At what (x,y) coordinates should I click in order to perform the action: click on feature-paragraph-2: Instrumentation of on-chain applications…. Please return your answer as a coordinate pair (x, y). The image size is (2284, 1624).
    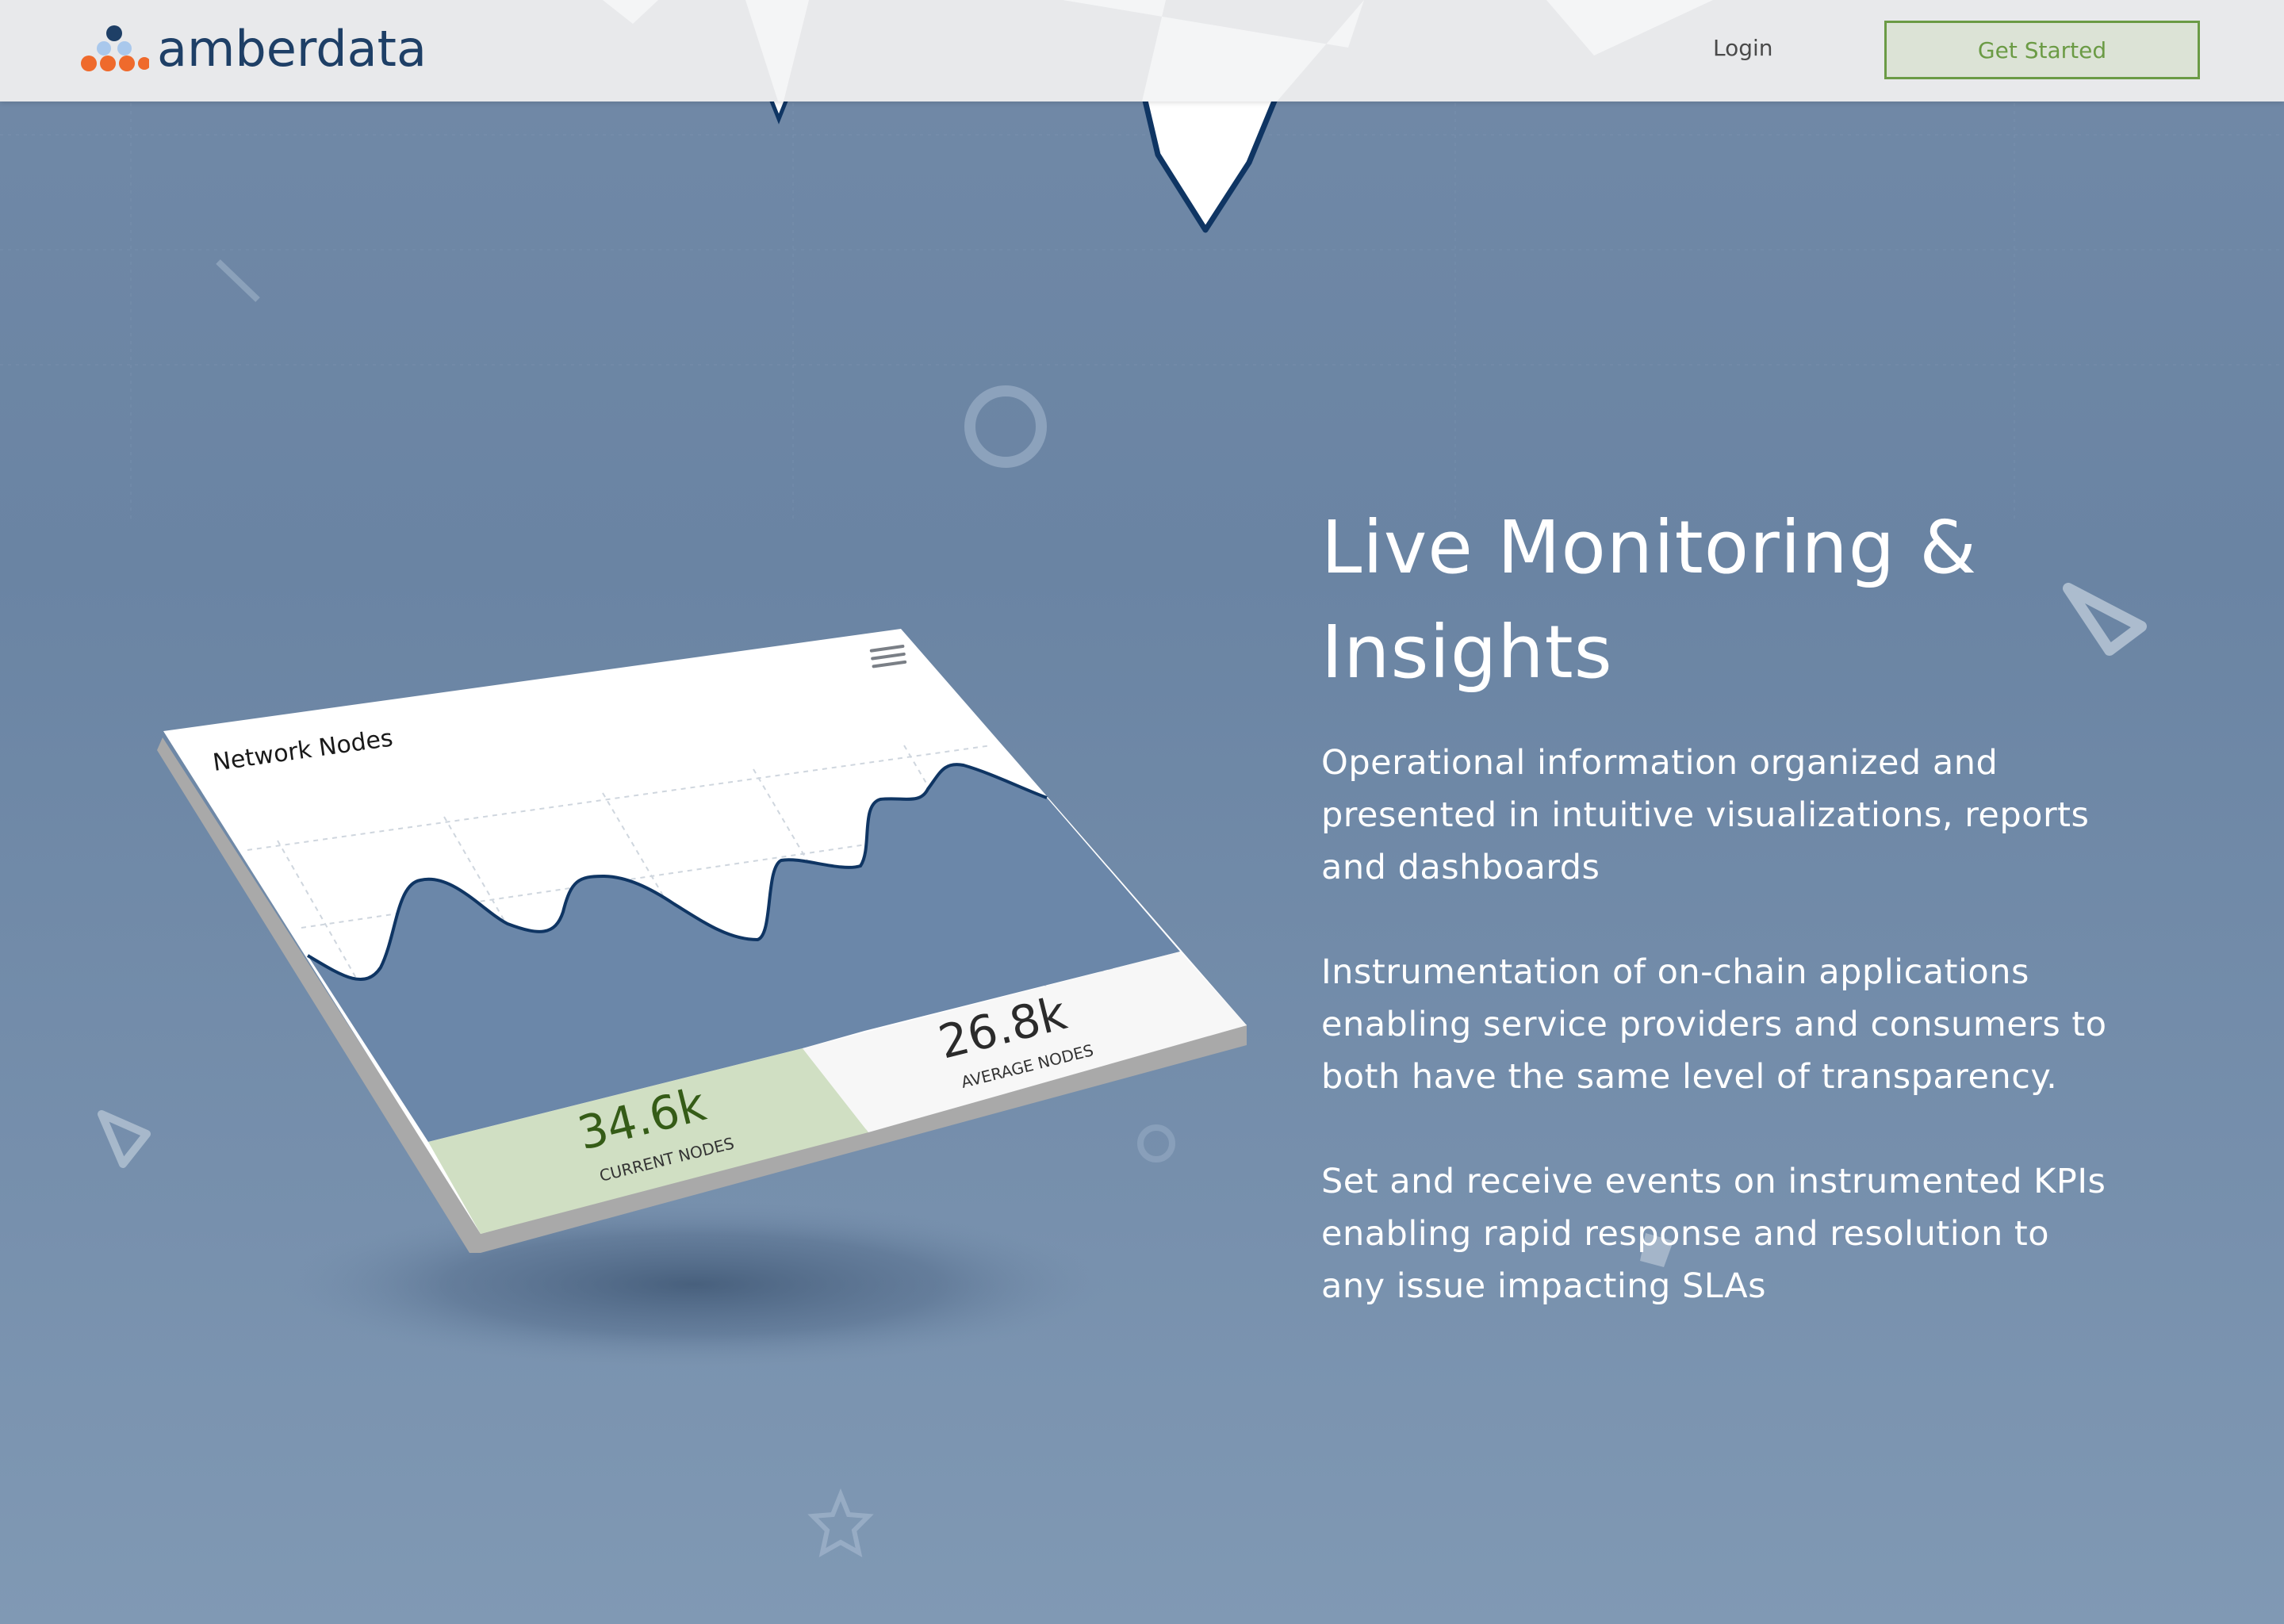
    Looking at the image, I should click on (1714, 1024).